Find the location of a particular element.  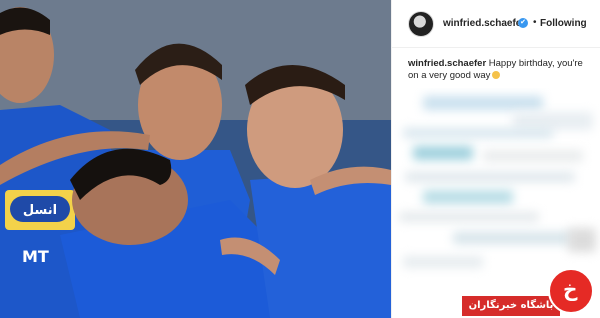

avatar is located at coordinates (421, 24).